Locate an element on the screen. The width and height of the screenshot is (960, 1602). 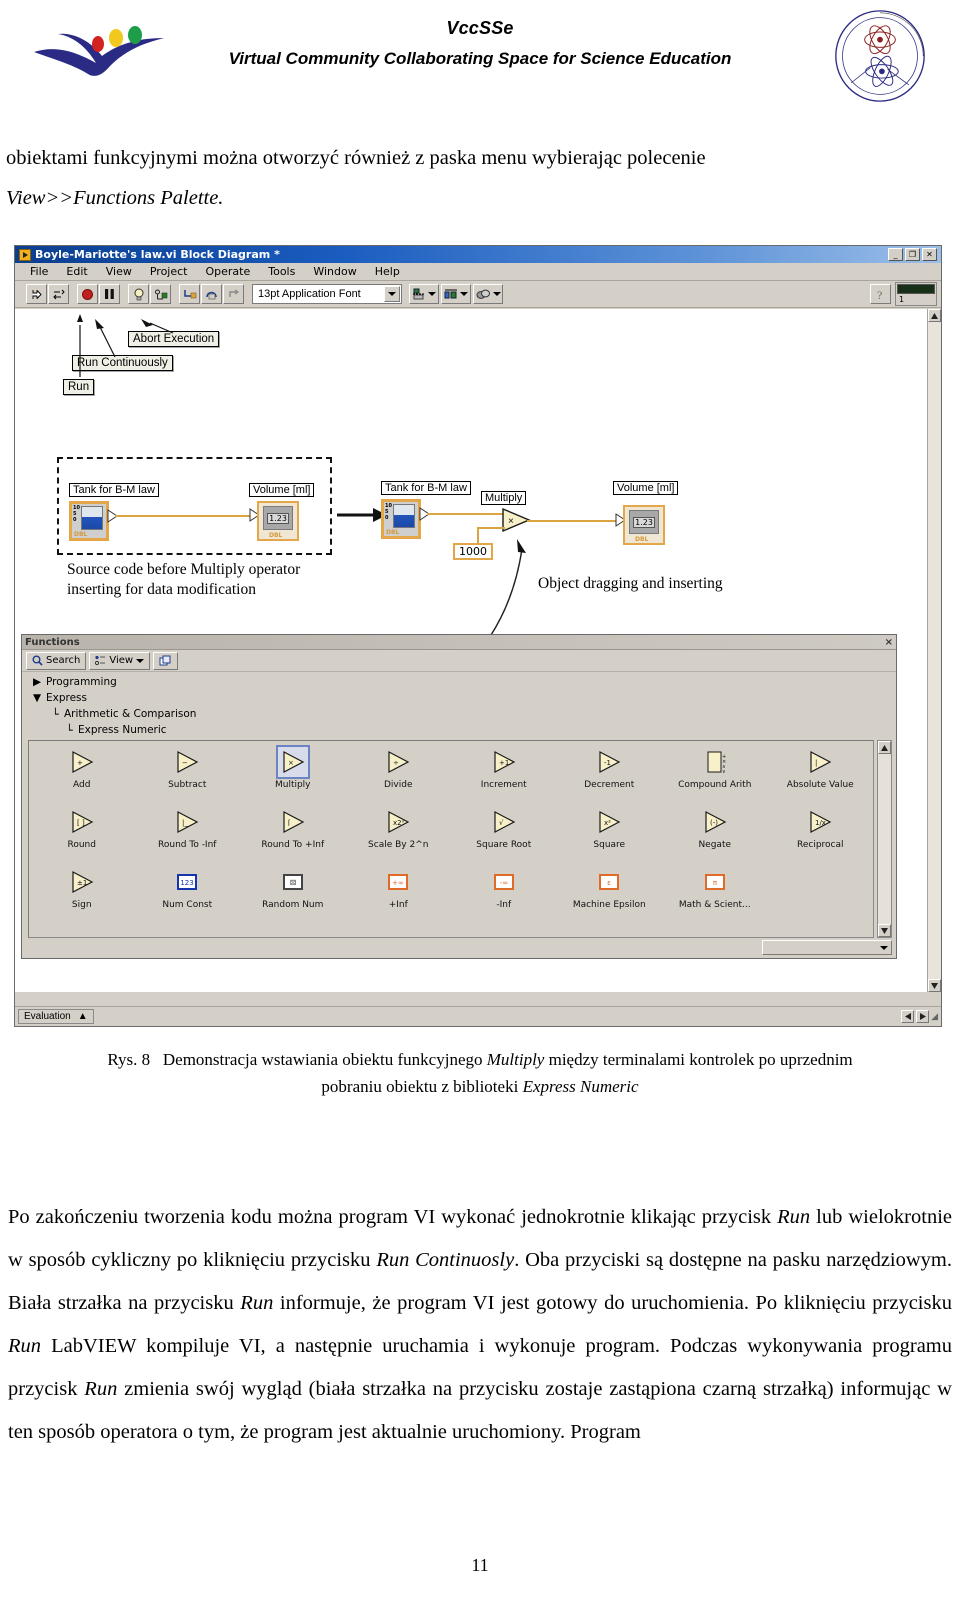
reciprocal-function-icon: 1/x is located at coordinates (820, 822).